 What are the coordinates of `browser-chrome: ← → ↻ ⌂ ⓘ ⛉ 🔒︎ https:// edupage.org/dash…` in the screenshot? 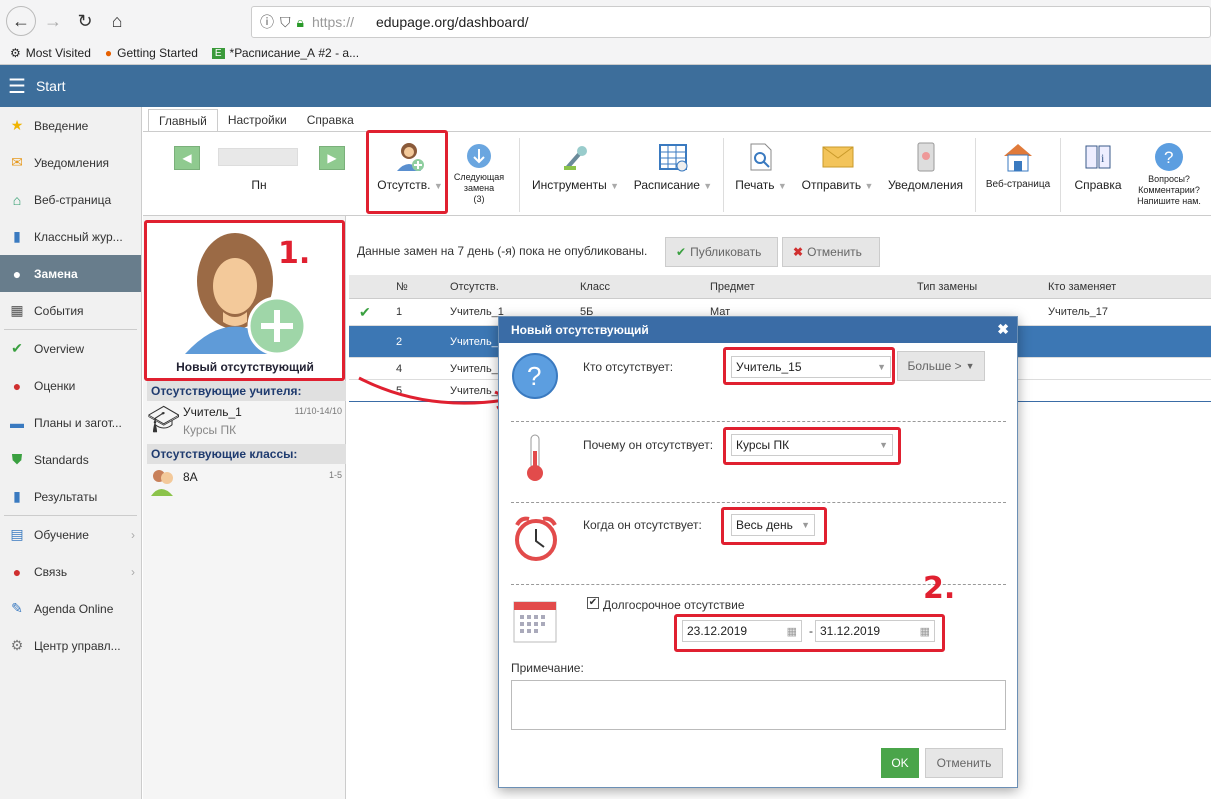 It's located at (605, 32).